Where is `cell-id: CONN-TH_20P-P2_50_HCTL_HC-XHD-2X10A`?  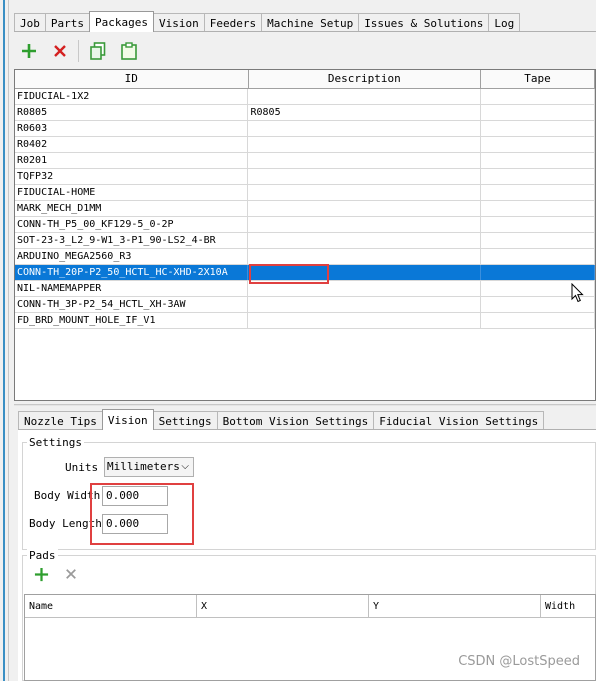 cell-id: CONN-TH_20P-P2_50_HCTL_HC-XHD-2X10A is located at coordinates (132, 272).